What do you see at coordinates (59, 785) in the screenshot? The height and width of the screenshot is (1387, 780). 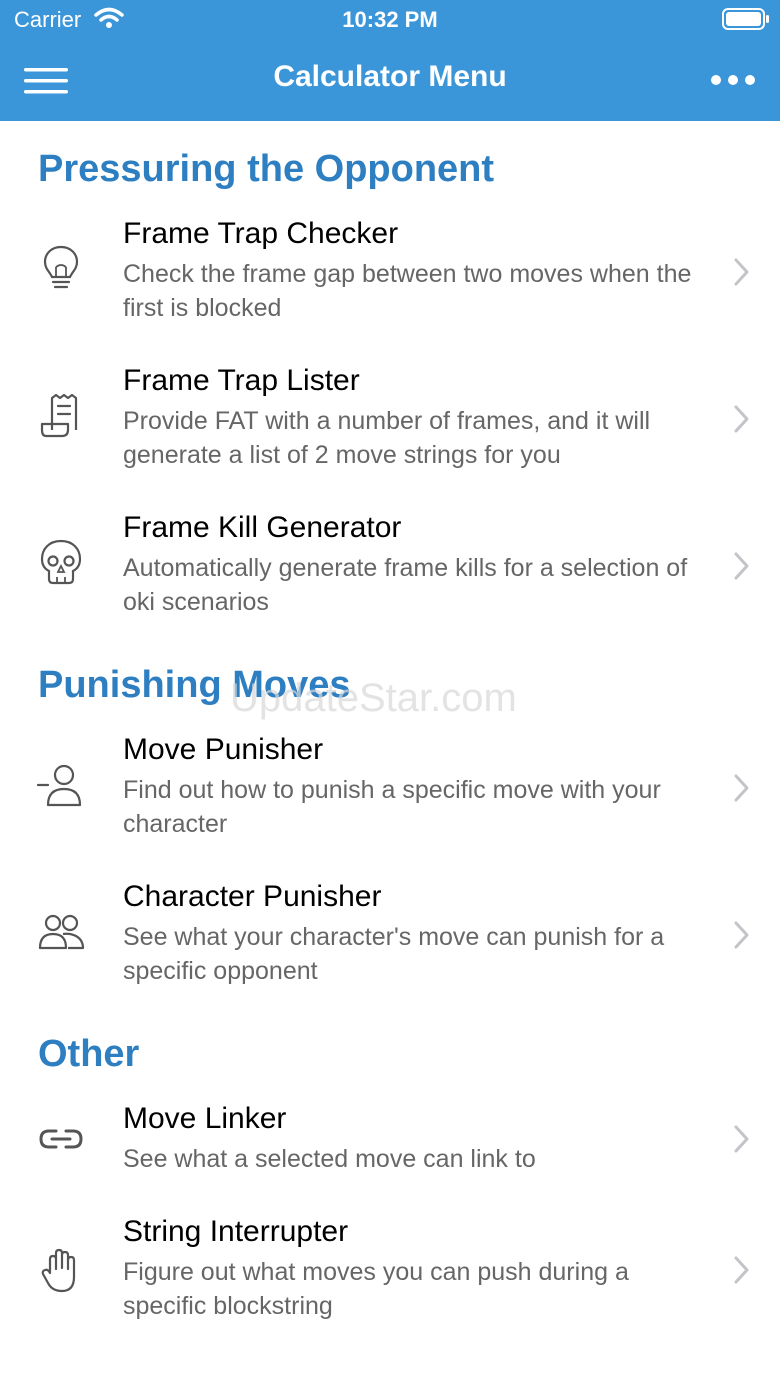 I see `user-minus-icon` at bounding box center [59, 785].